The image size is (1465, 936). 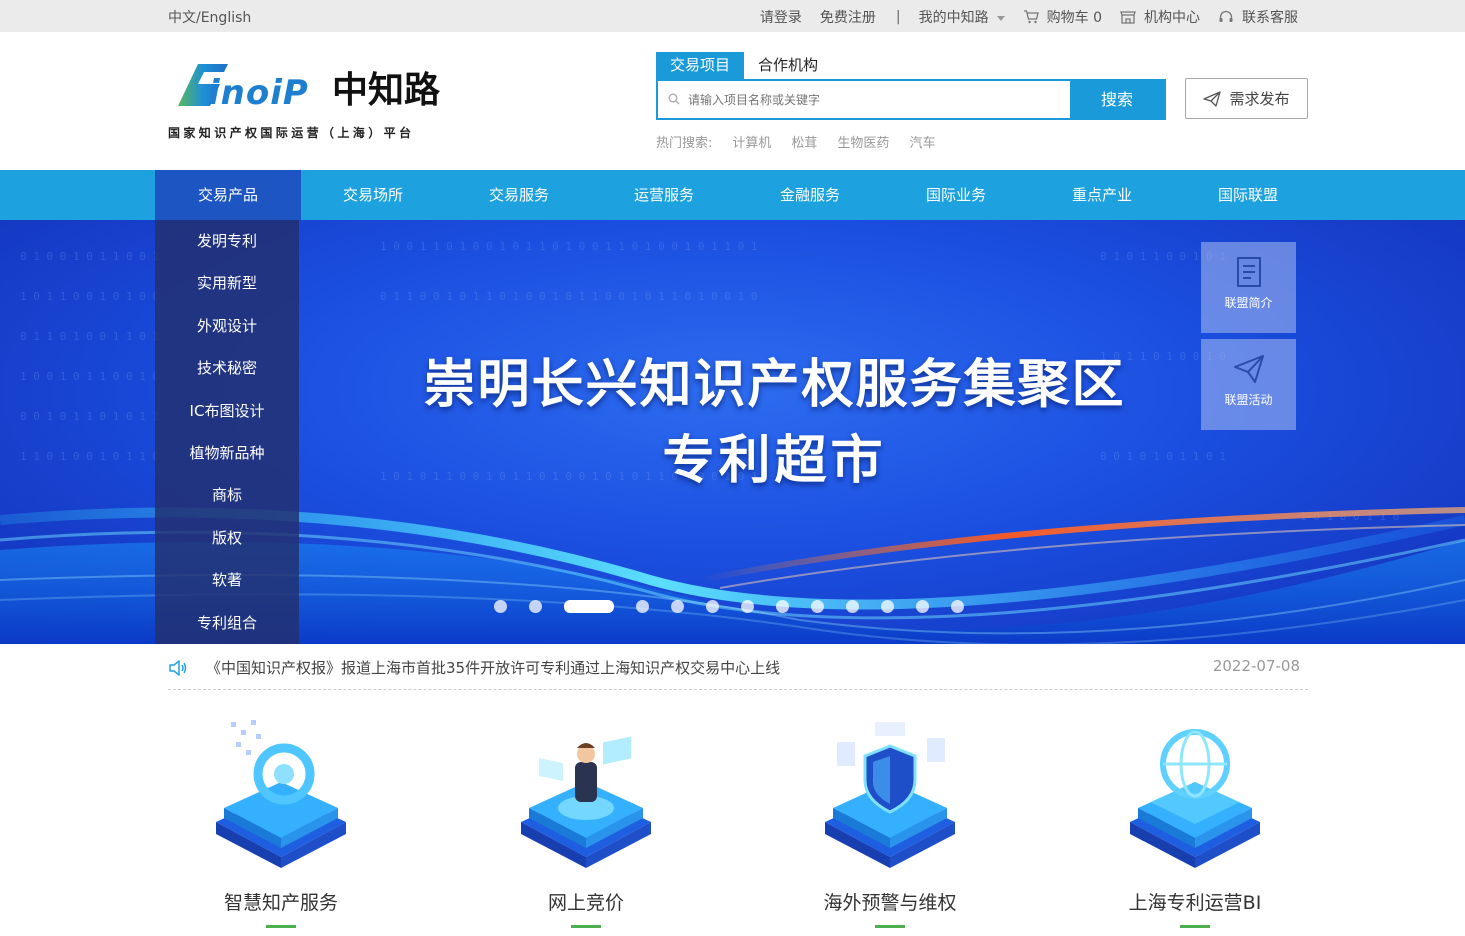 I want to click on service-smart-ip: 智慧知产服务, so click(x=281, y=824).